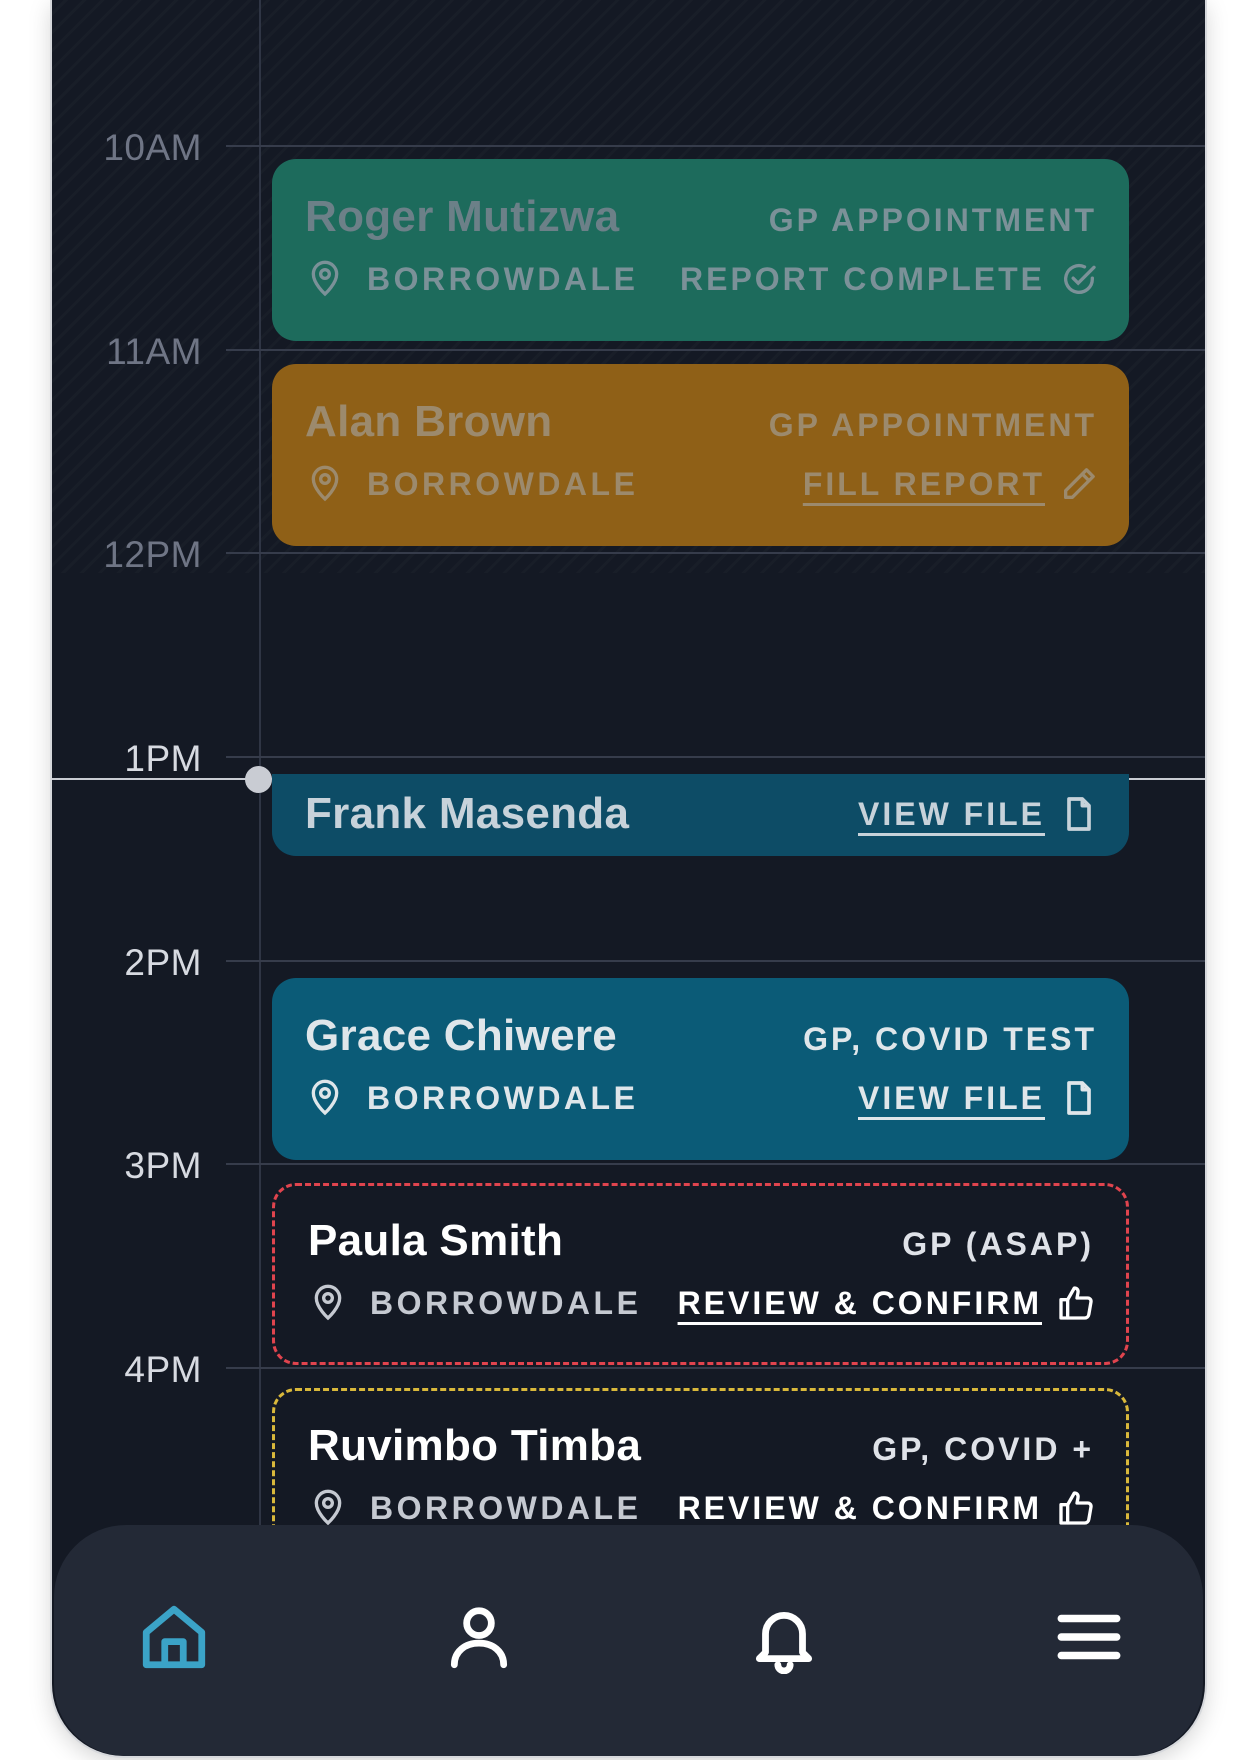 Image resolution: width=1248 pixels, height=1760 pixels. I want to click on bell-icon, so click(784, 1637).